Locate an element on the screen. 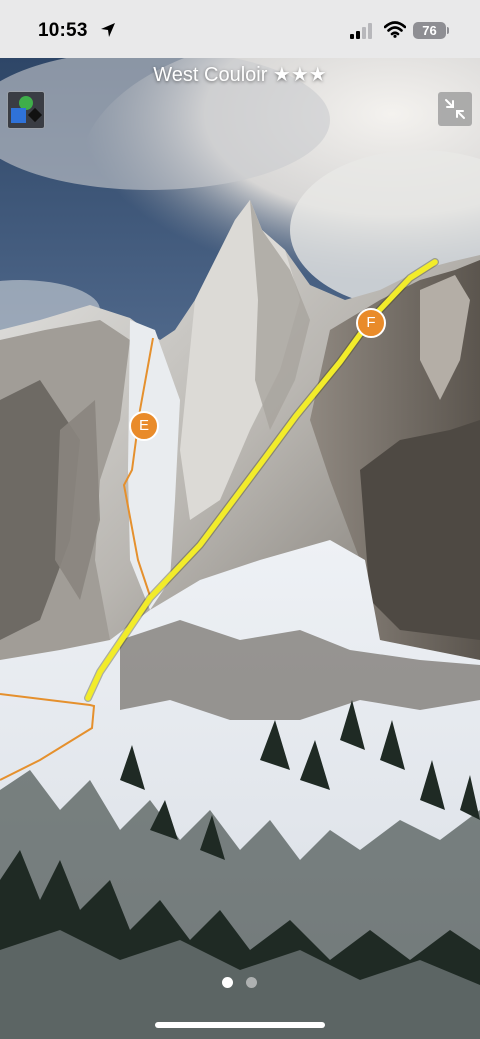  layers-icon is located at coordinates (27, 109).